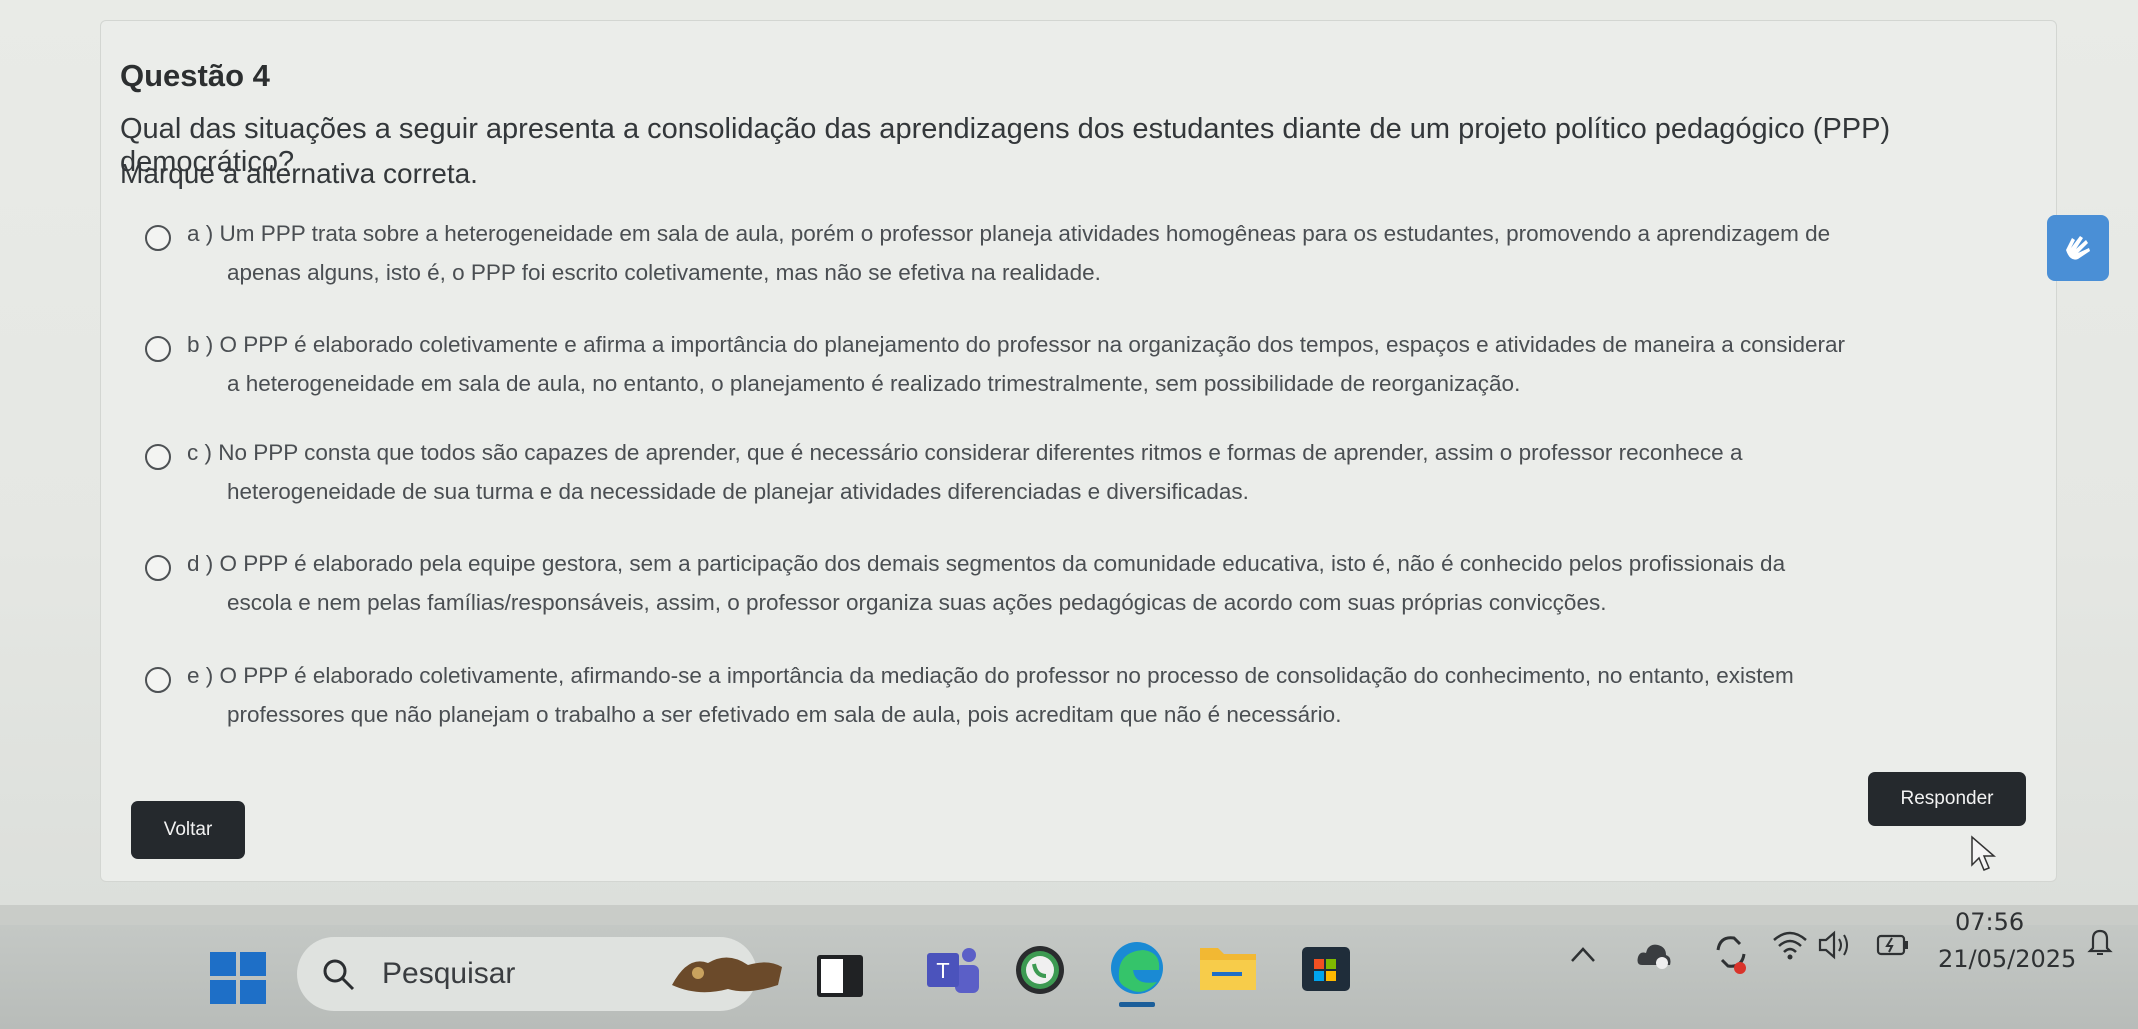 The height and width of the screenshot is (1029, 2138). What do you see at coordinates (1893, 945) in the screenshot?
I see `battery-icon` at bounding box center [1893, 945].